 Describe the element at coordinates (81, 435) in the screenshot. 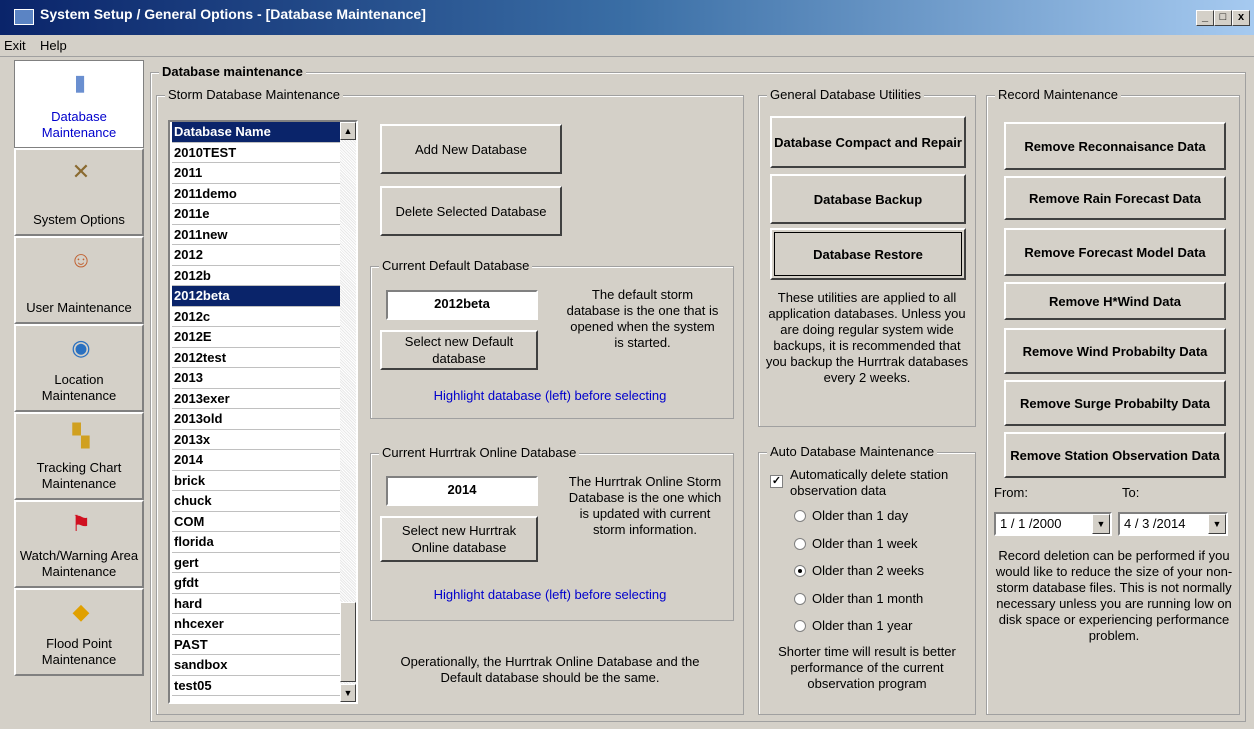

I see `map-icon: ▚` at that location.